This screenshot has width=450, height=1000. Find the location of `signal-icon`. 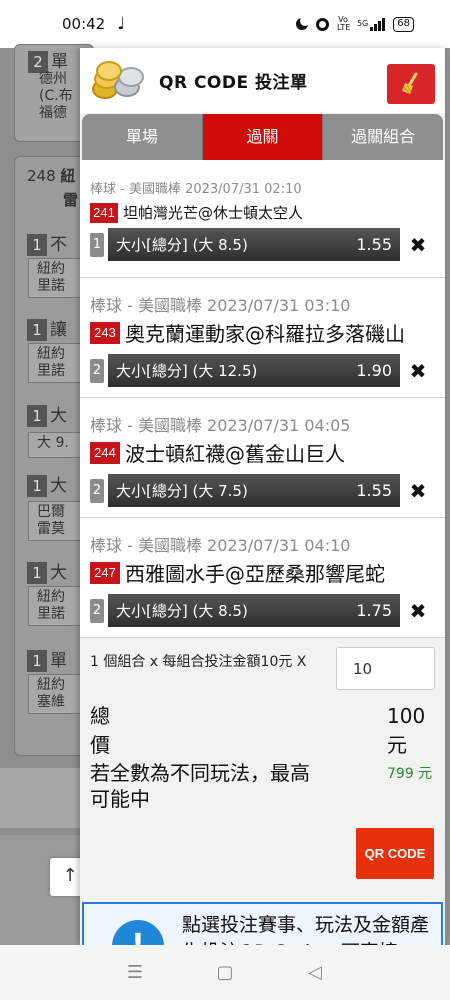

signal-icon is located at coordinates (378, 24).